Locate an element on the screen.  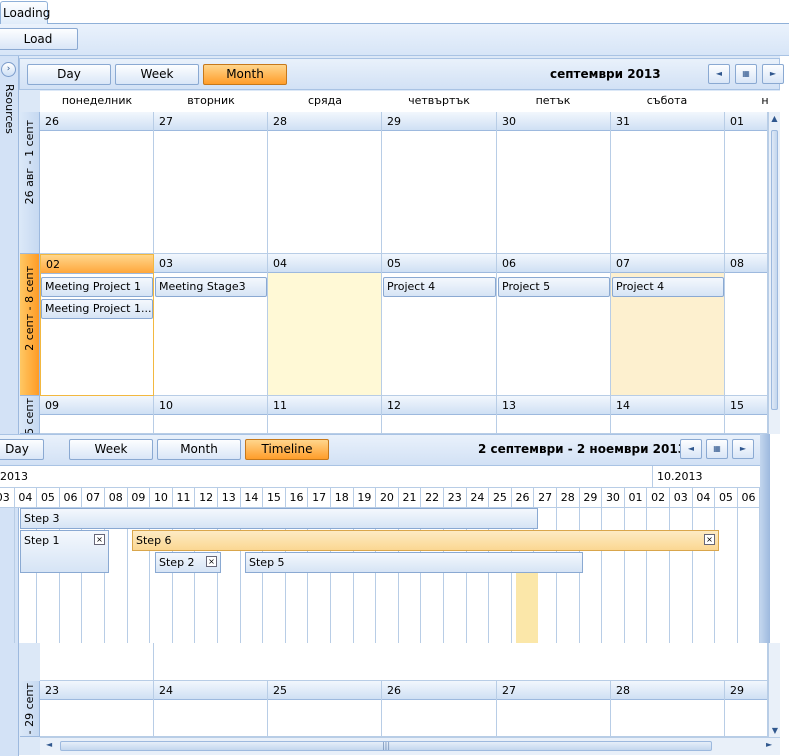
timeline-view-day-button: Day is located at coordinates (22, 449).